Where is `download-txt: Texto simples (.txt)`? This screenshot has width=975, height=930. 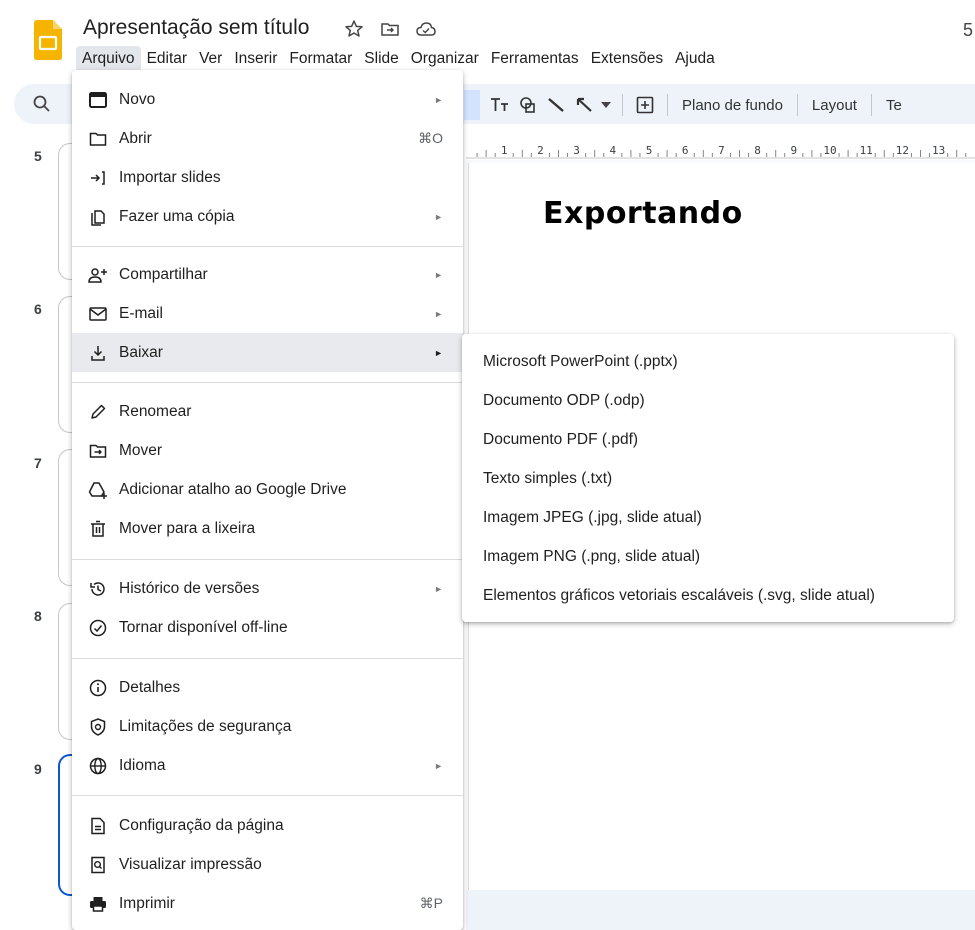
download-txt: Texto simples (.txt) is located at coordinates (708, 478).